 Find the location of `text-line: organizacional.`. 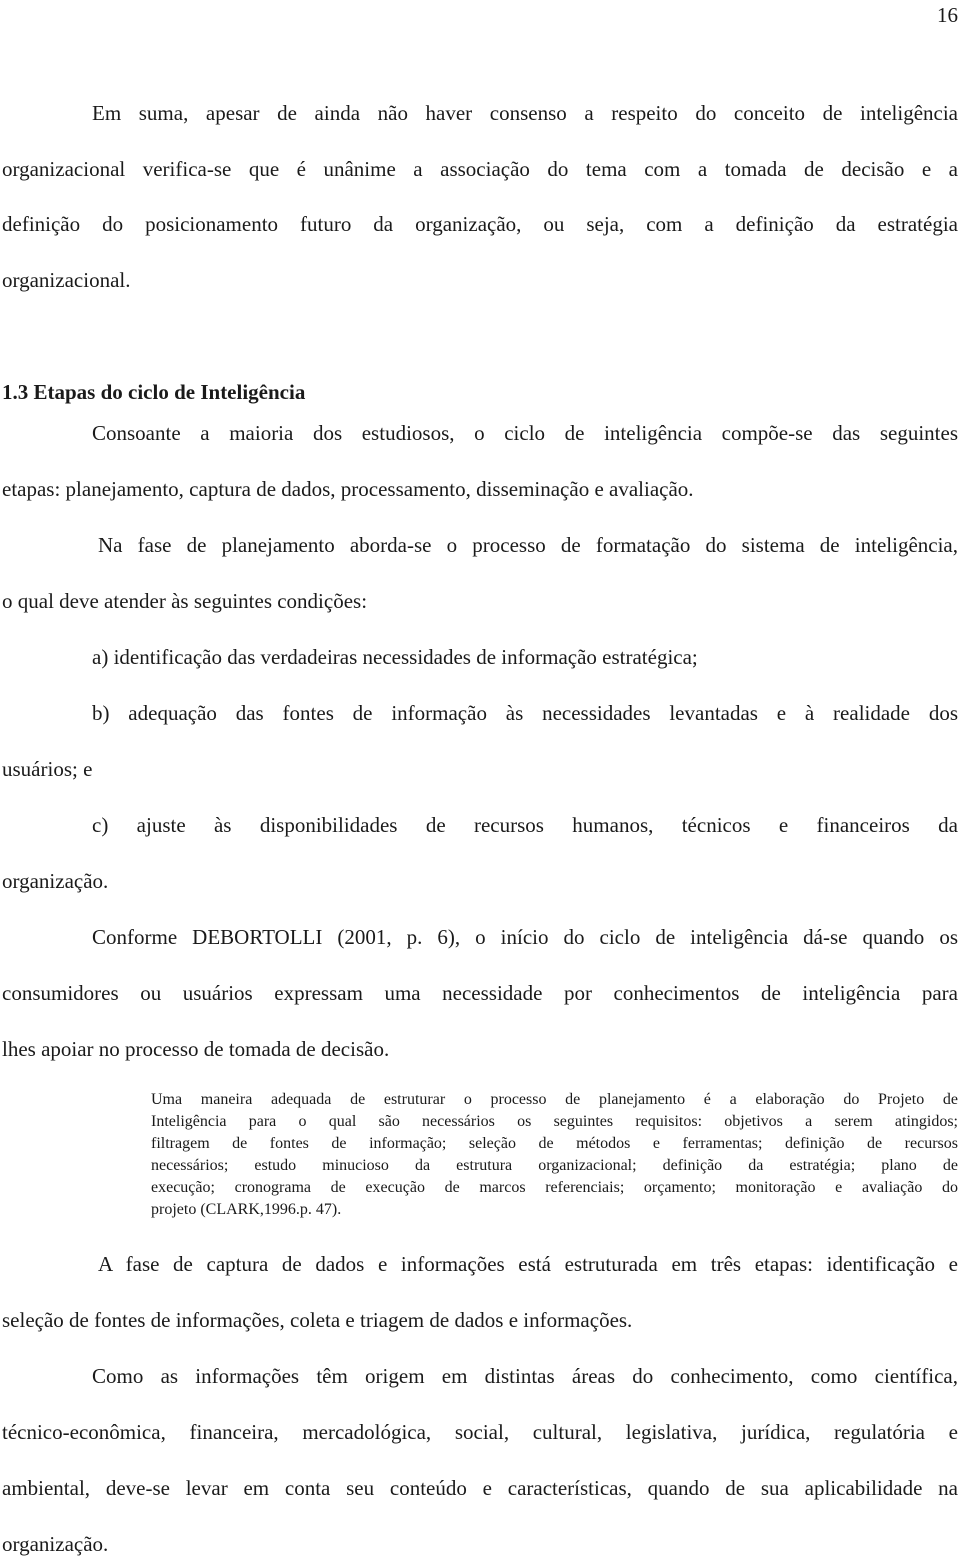

text-line: organizacional. is located at coordinates (66, 280).